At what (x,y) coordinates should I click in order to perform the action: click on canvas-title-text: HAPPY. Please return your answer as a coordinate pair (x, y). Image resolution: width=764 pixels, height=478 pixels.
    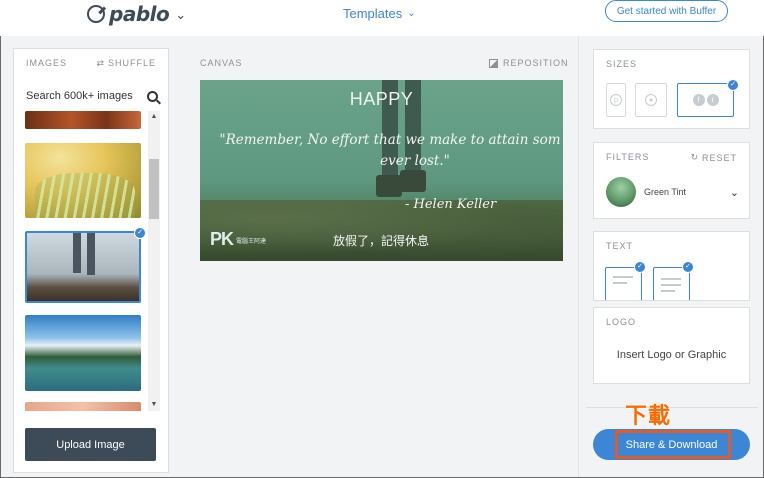
    Looking at the image, I should click on (381, 99).